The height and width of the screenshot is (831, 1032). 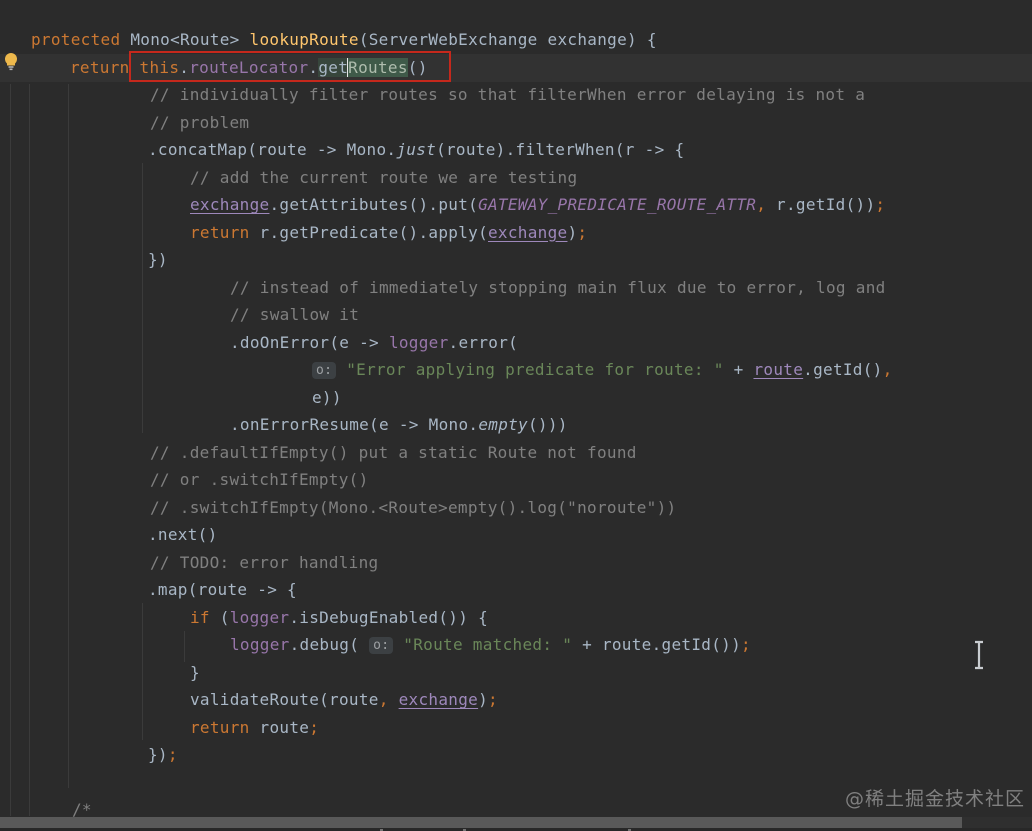 I want to click on mouse-cursor-ibeam, so click(x=979, y=655).